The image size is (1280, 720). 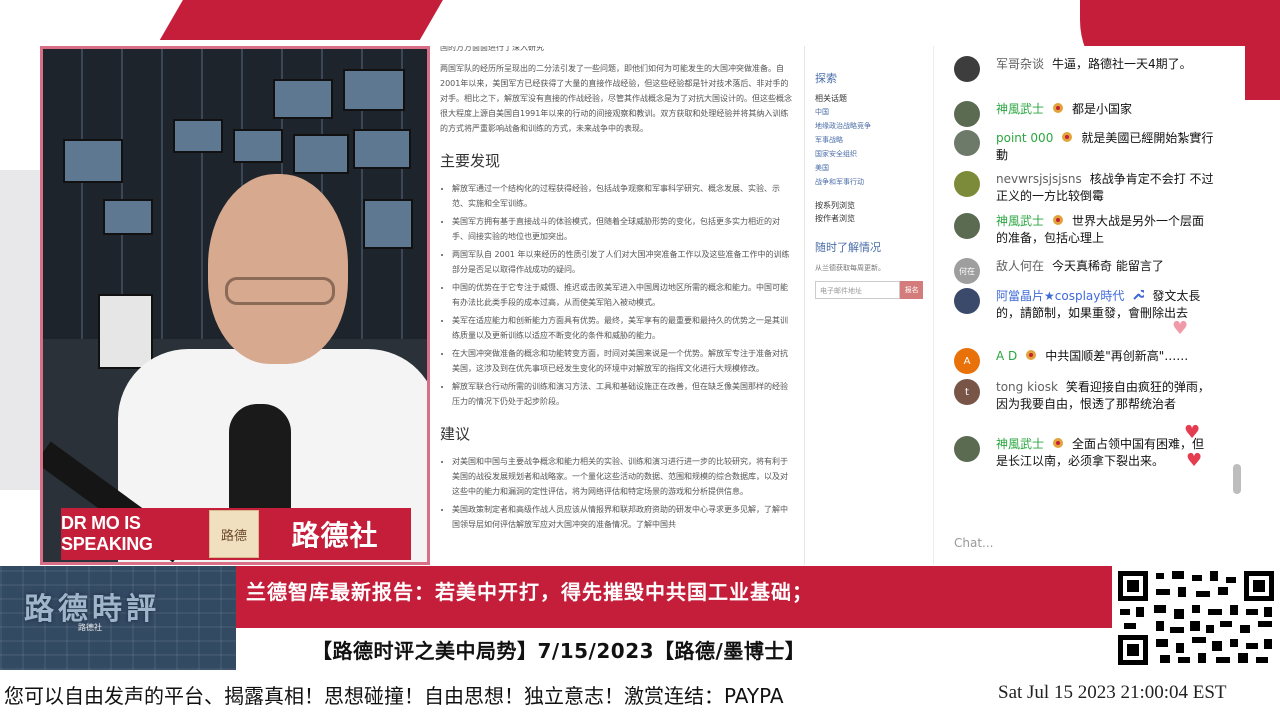 I want to click on headline-text: 兰德智库最新报告：若美中开打，得先摧毁中共国工业基础；, so click(x=529, y=592).